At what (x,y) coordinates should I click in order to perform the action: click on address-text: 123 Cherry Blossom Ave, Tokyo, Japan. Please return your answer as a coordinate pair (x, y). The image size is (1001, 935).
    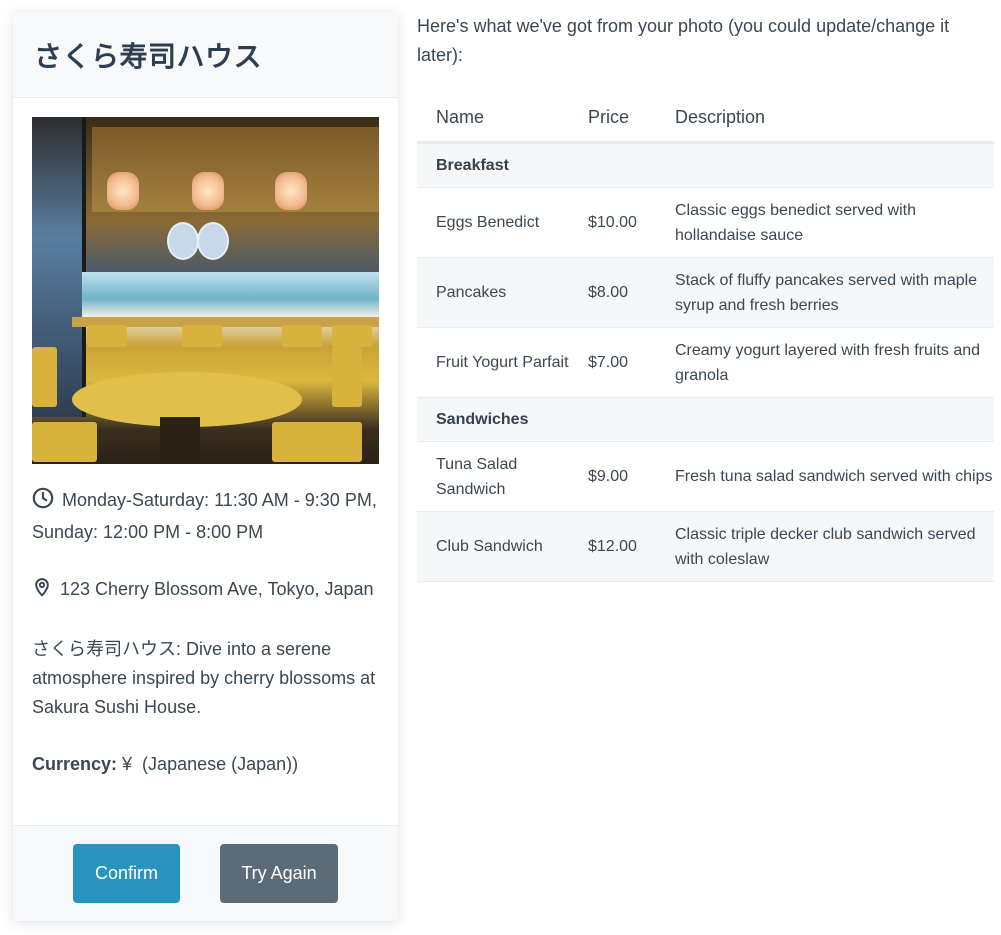
    Looking at the image, I should click on (217, 589).